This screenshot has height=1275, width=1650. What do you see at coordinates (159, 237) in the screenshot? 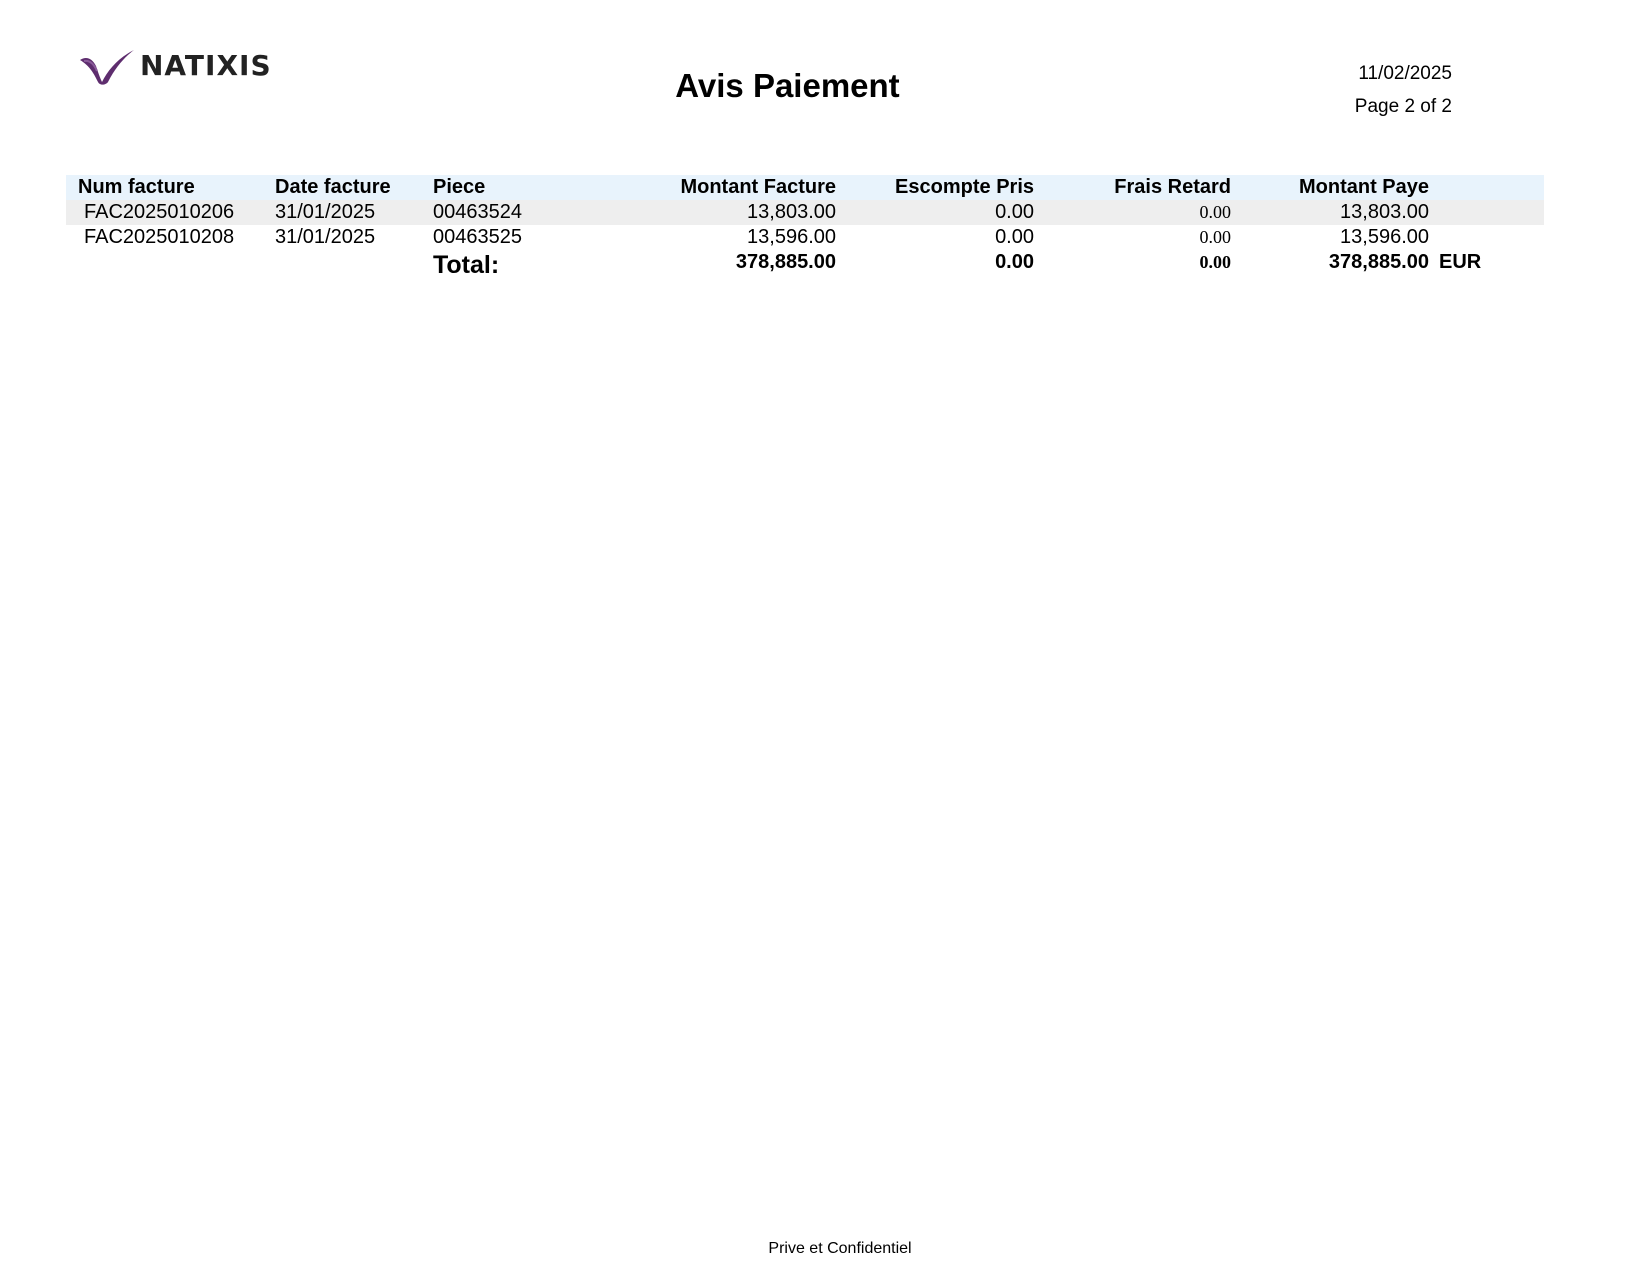
I see `cell-num-facture: FAC2025010208` at bounding box center [159, 237].